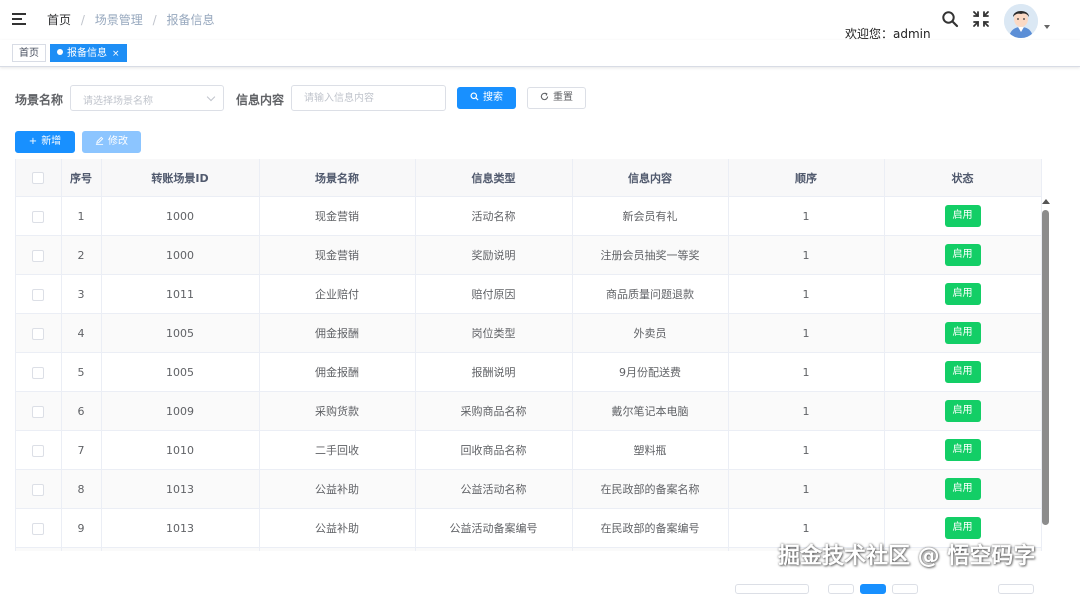 The image size is (1080, 594). I want to click on column-header-info-content: 信息内容, so click(650, 178).